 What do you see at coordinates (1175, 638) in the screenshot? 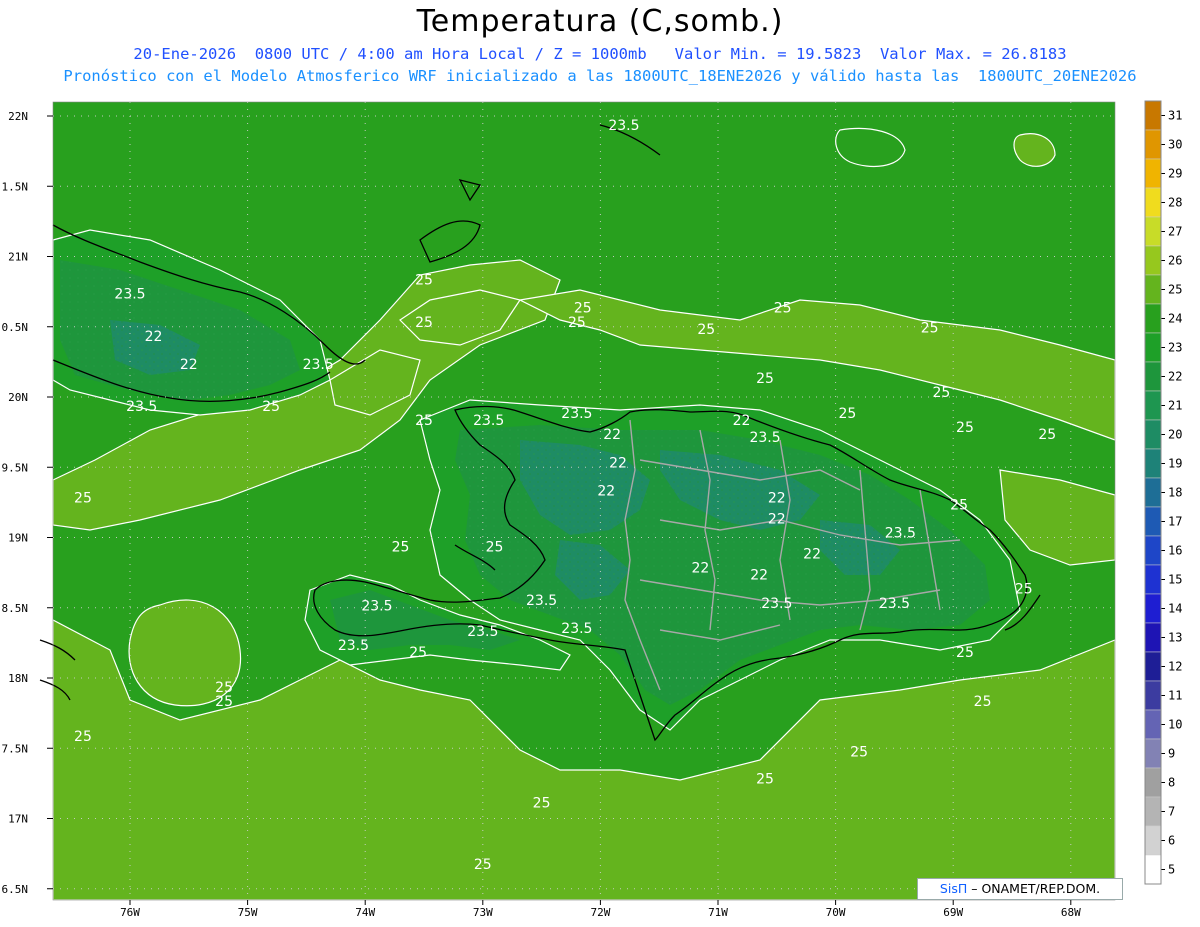
I see `colorbar-label: 13` at bounding box center [1175, 638].